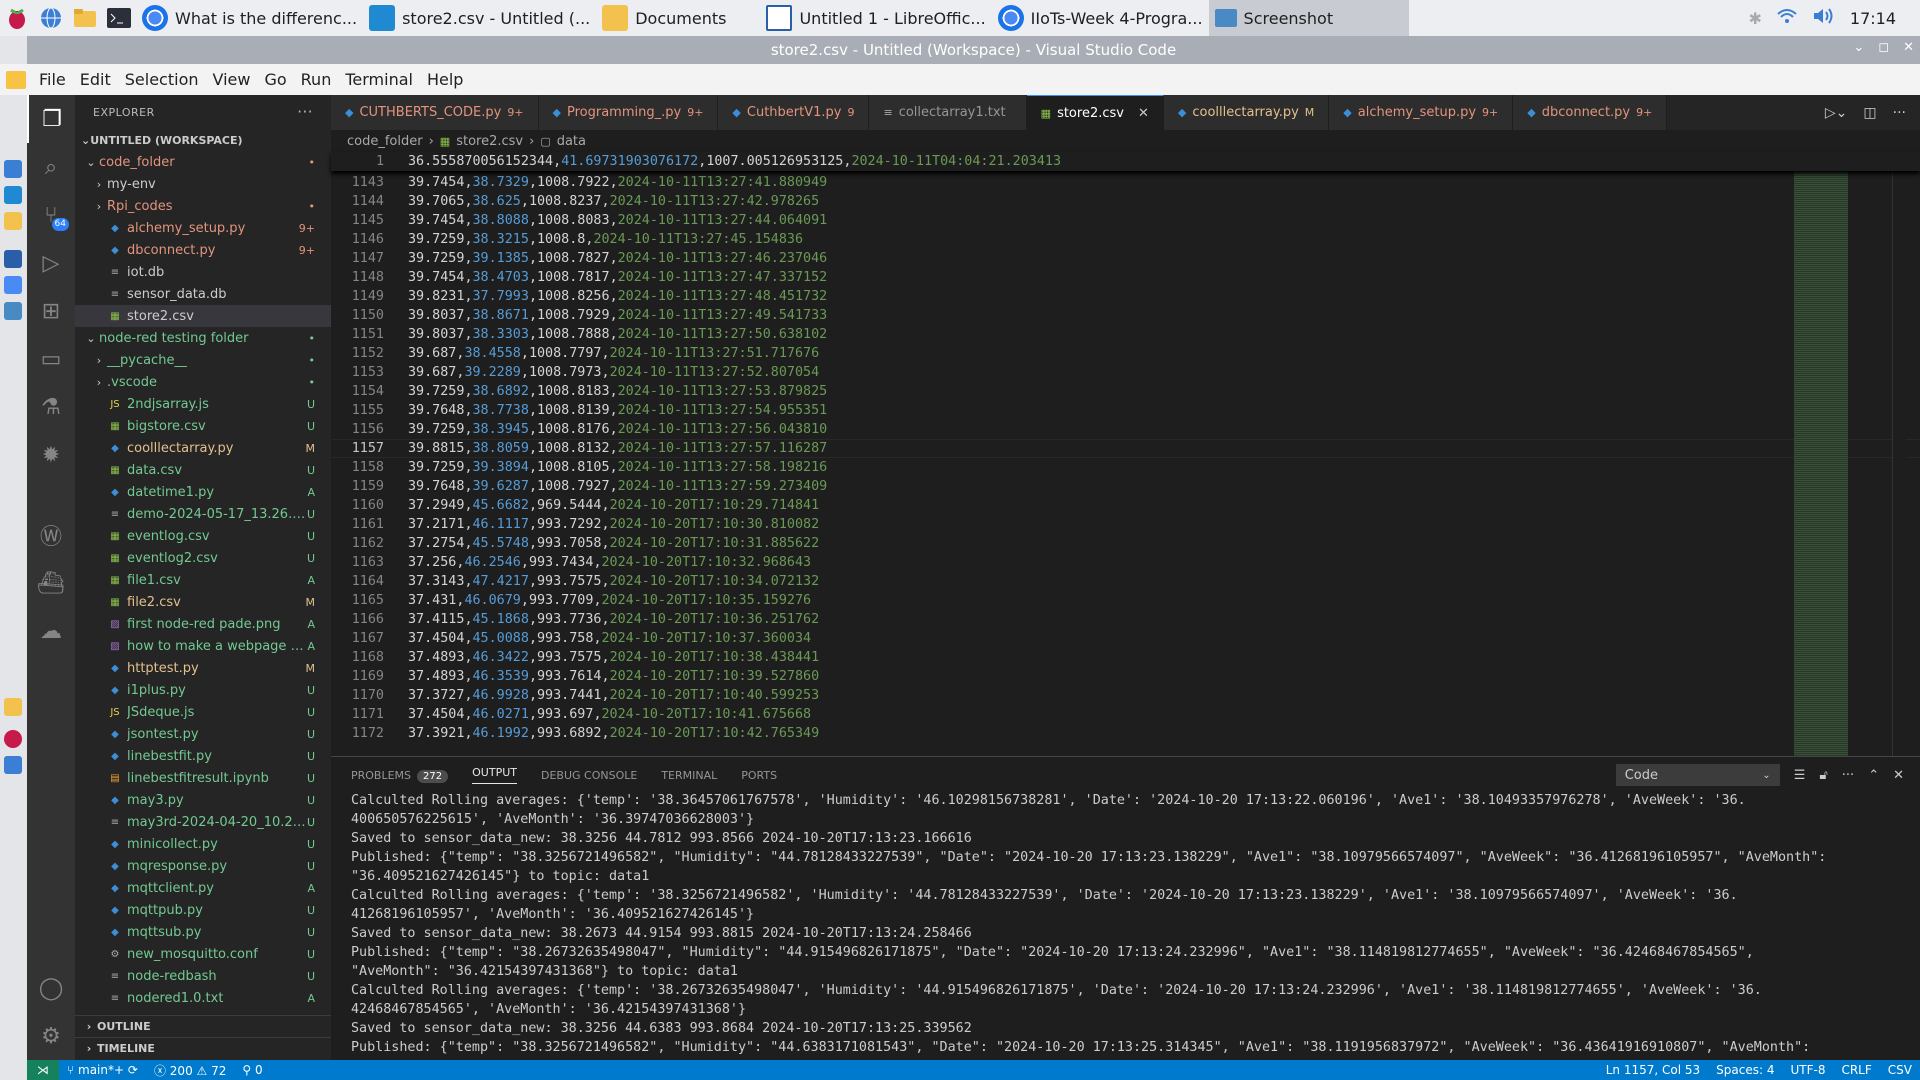  Describe the element at coordinates (203, 1048) in the screenshot. I see `timeline-section: › TIMELINE` at that location.